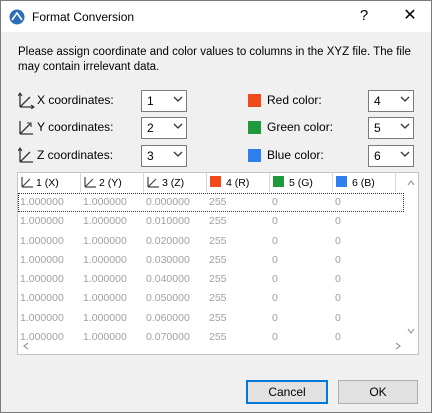  I want to click on green-color-value: 5, so click(377, 128).